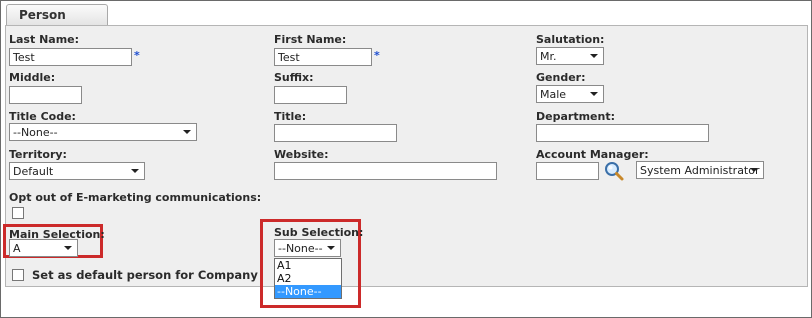  Describe the element at coordinates (570, 39) in the screenshot. I see `salutation-label: Salutation:` at that location.